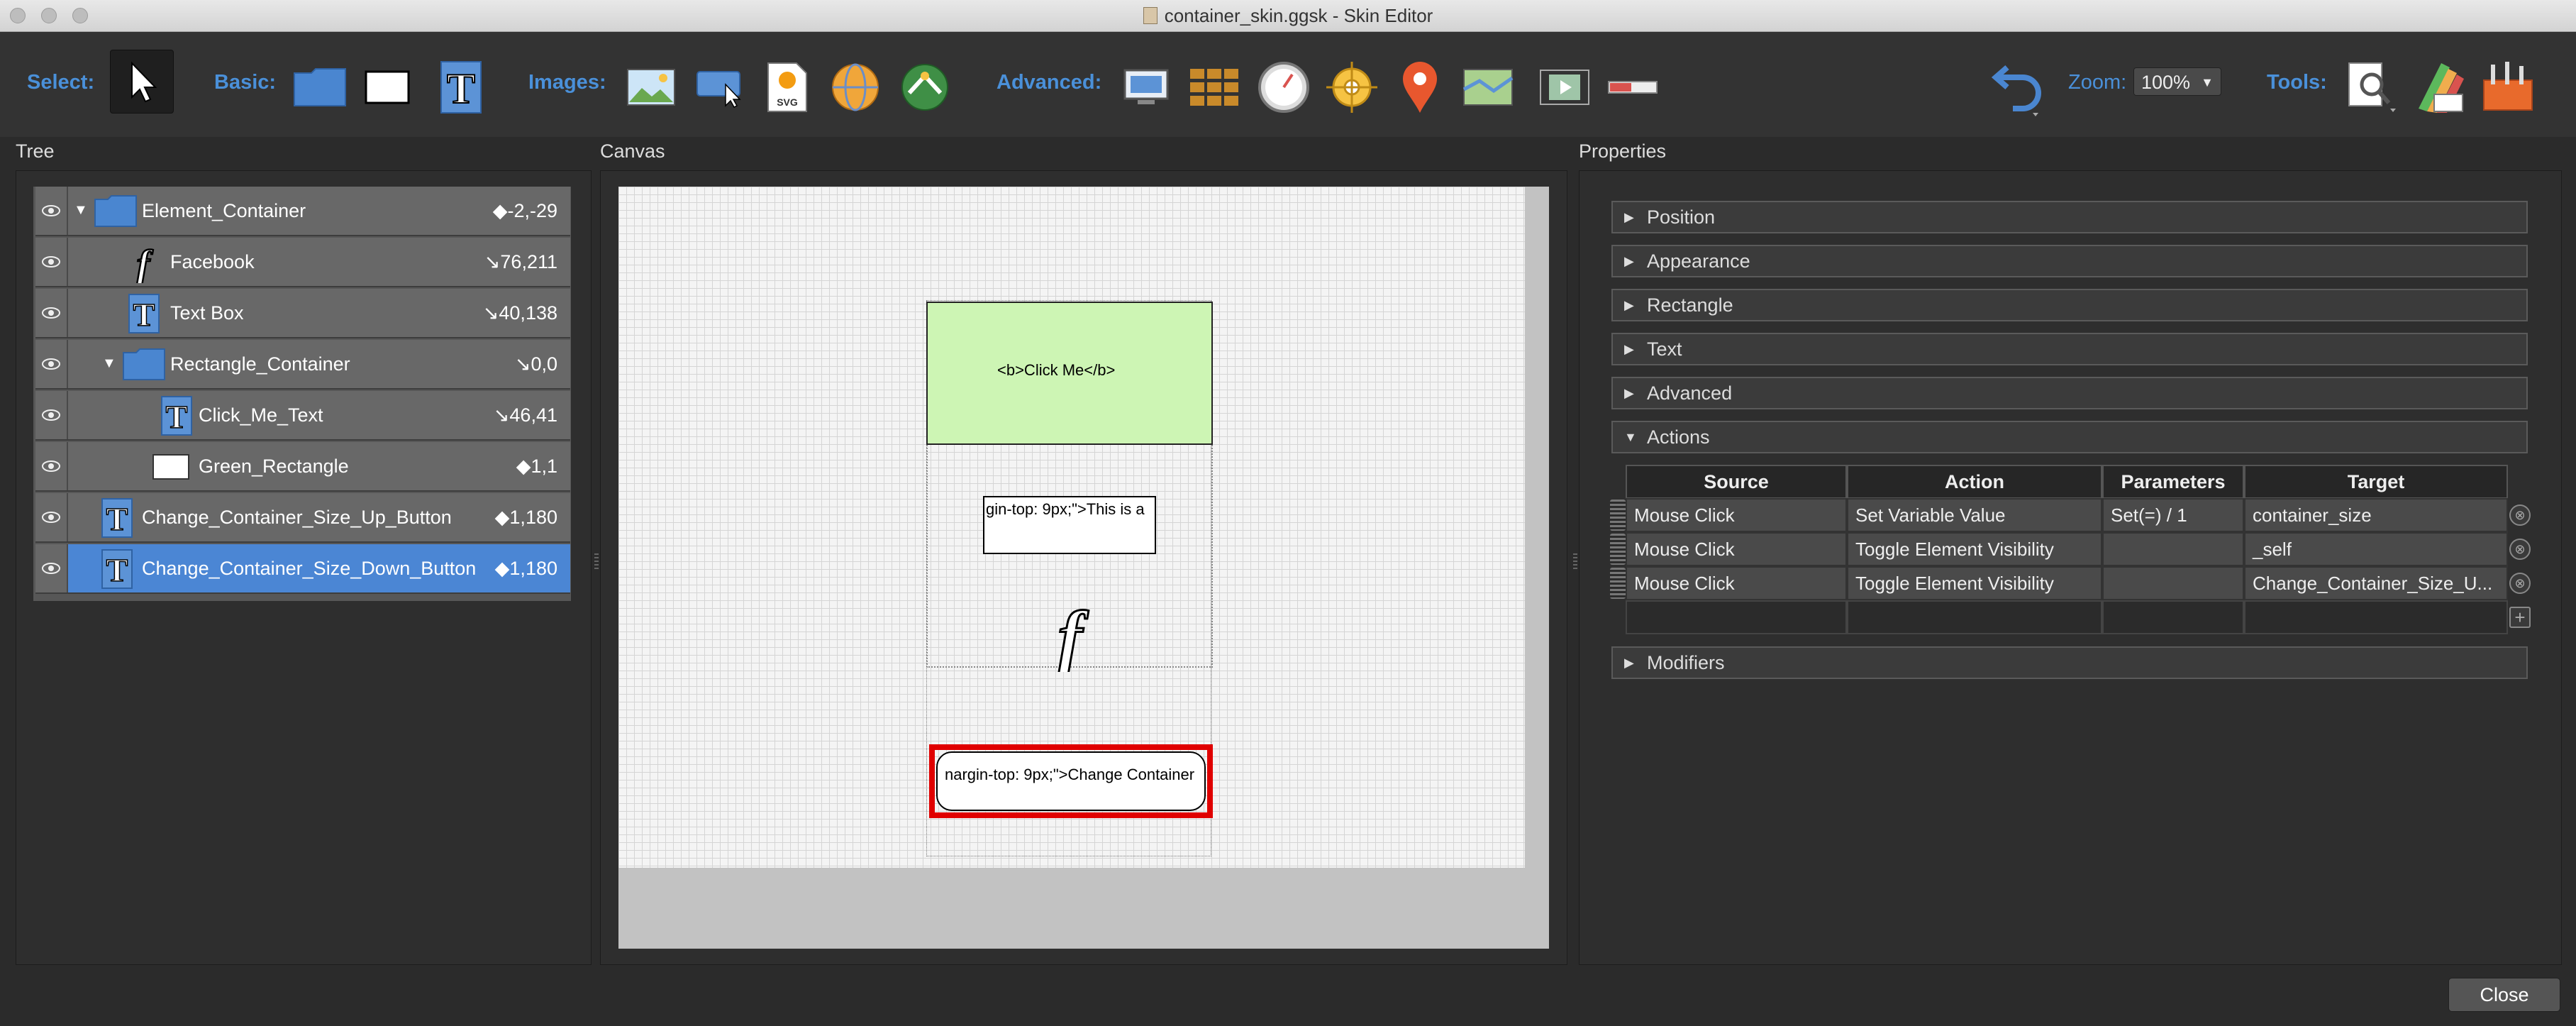 This screenshot has height=1026, width=2576. What do you see at coordinates (1736, 482) in the screenshot?
I see `actions-header-source: Source` at bounding box center [1736, 482].